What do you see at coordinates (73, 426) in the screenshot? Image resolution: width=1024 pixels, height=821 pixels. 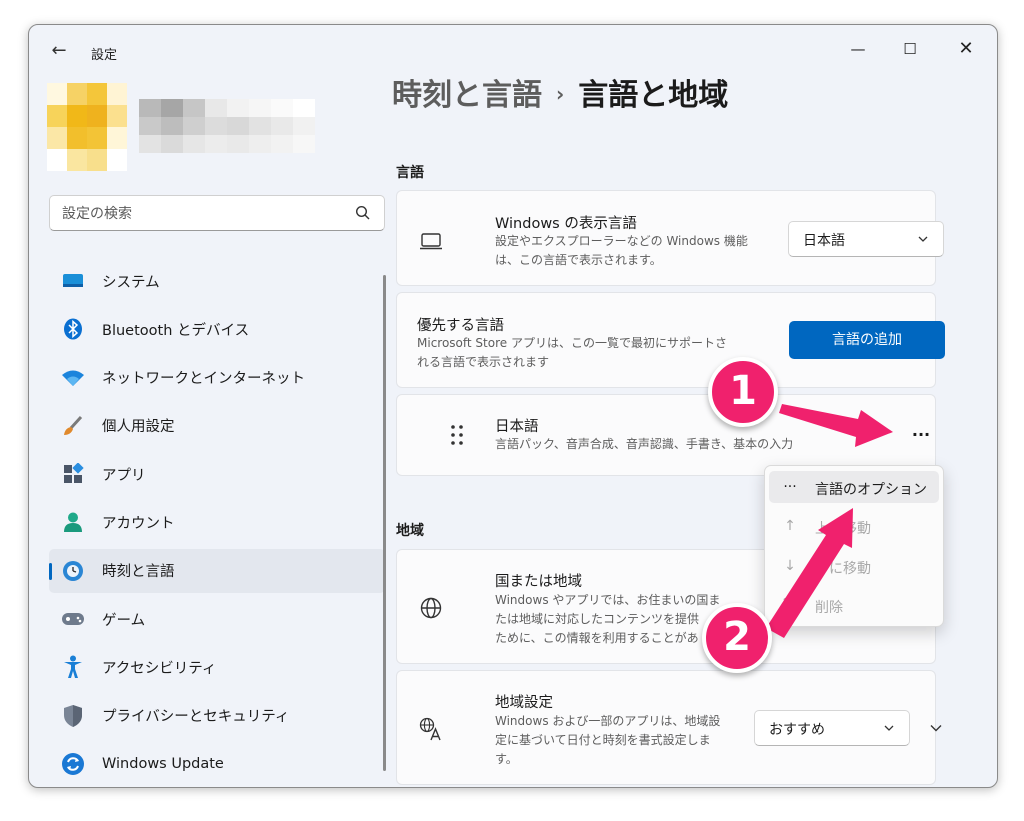 I see `brush-icon` at bounding box center [73, 426].